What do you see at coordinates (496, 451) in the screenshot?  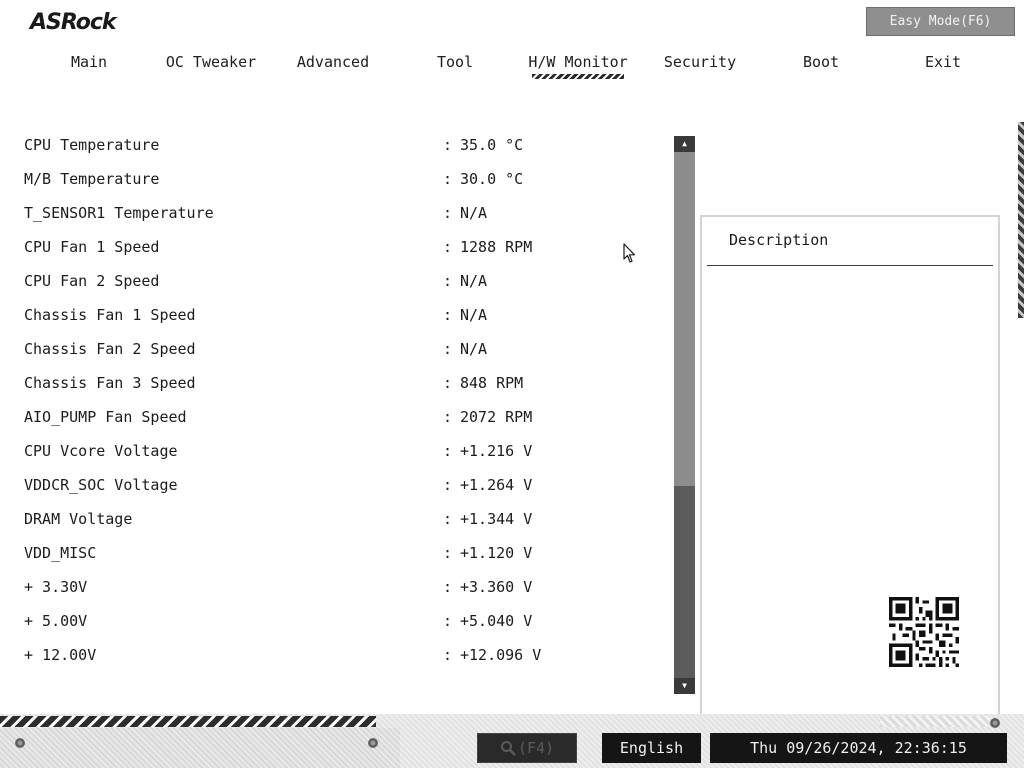 I see `hw-value: +1.216 V` at bounding box center [496, 451].